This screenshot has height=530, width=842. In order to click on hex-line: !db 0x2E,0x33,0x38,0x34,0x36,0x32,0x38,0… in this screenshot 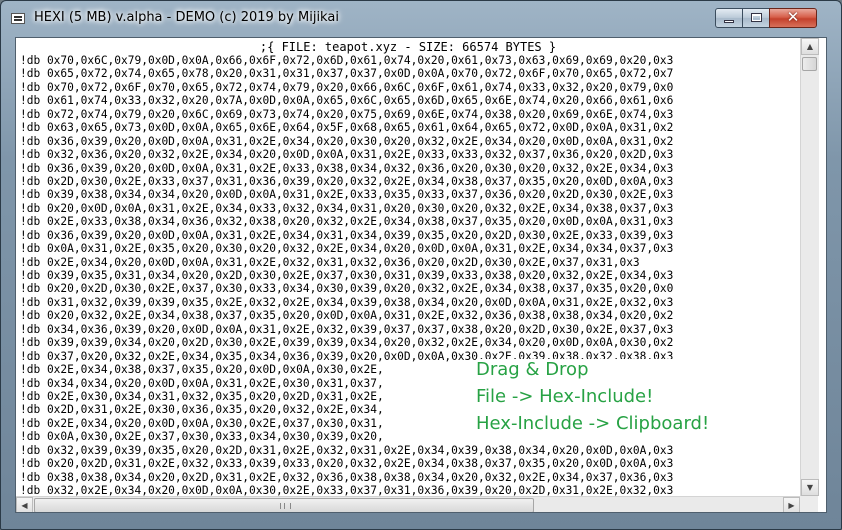, I will do `click(347, 222)`.